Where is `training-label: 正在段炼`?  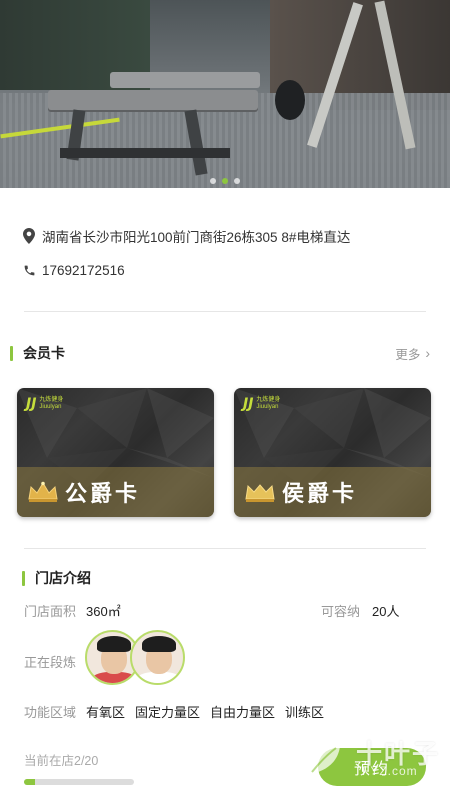 training-label: 正在段炼 is located at coordinates (50, 662).